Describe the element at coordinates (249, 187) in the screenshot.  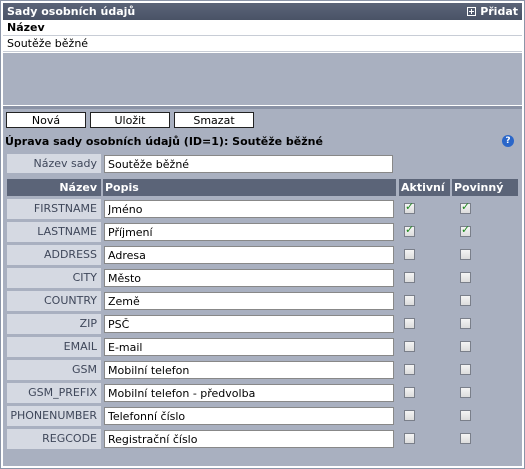
I see `column-header-description: Popis` at that location.